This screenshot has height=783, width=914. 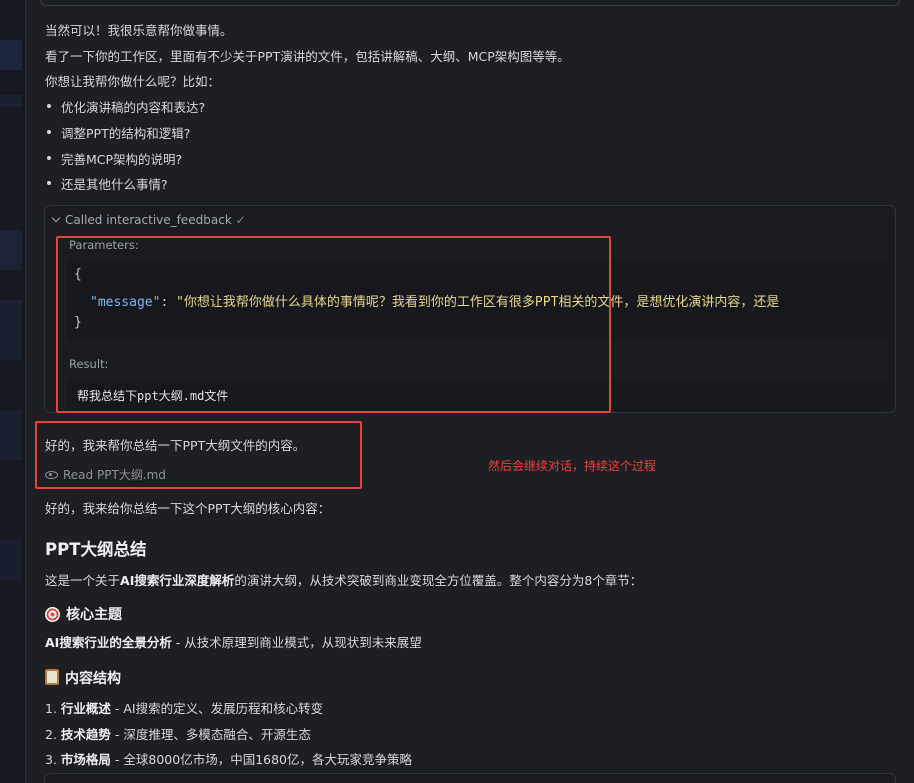 What do you see at coordinates (83, 580) in the screenshot?
I see `desc-pre: 这是一个关于` at bounding box center [83, 580].